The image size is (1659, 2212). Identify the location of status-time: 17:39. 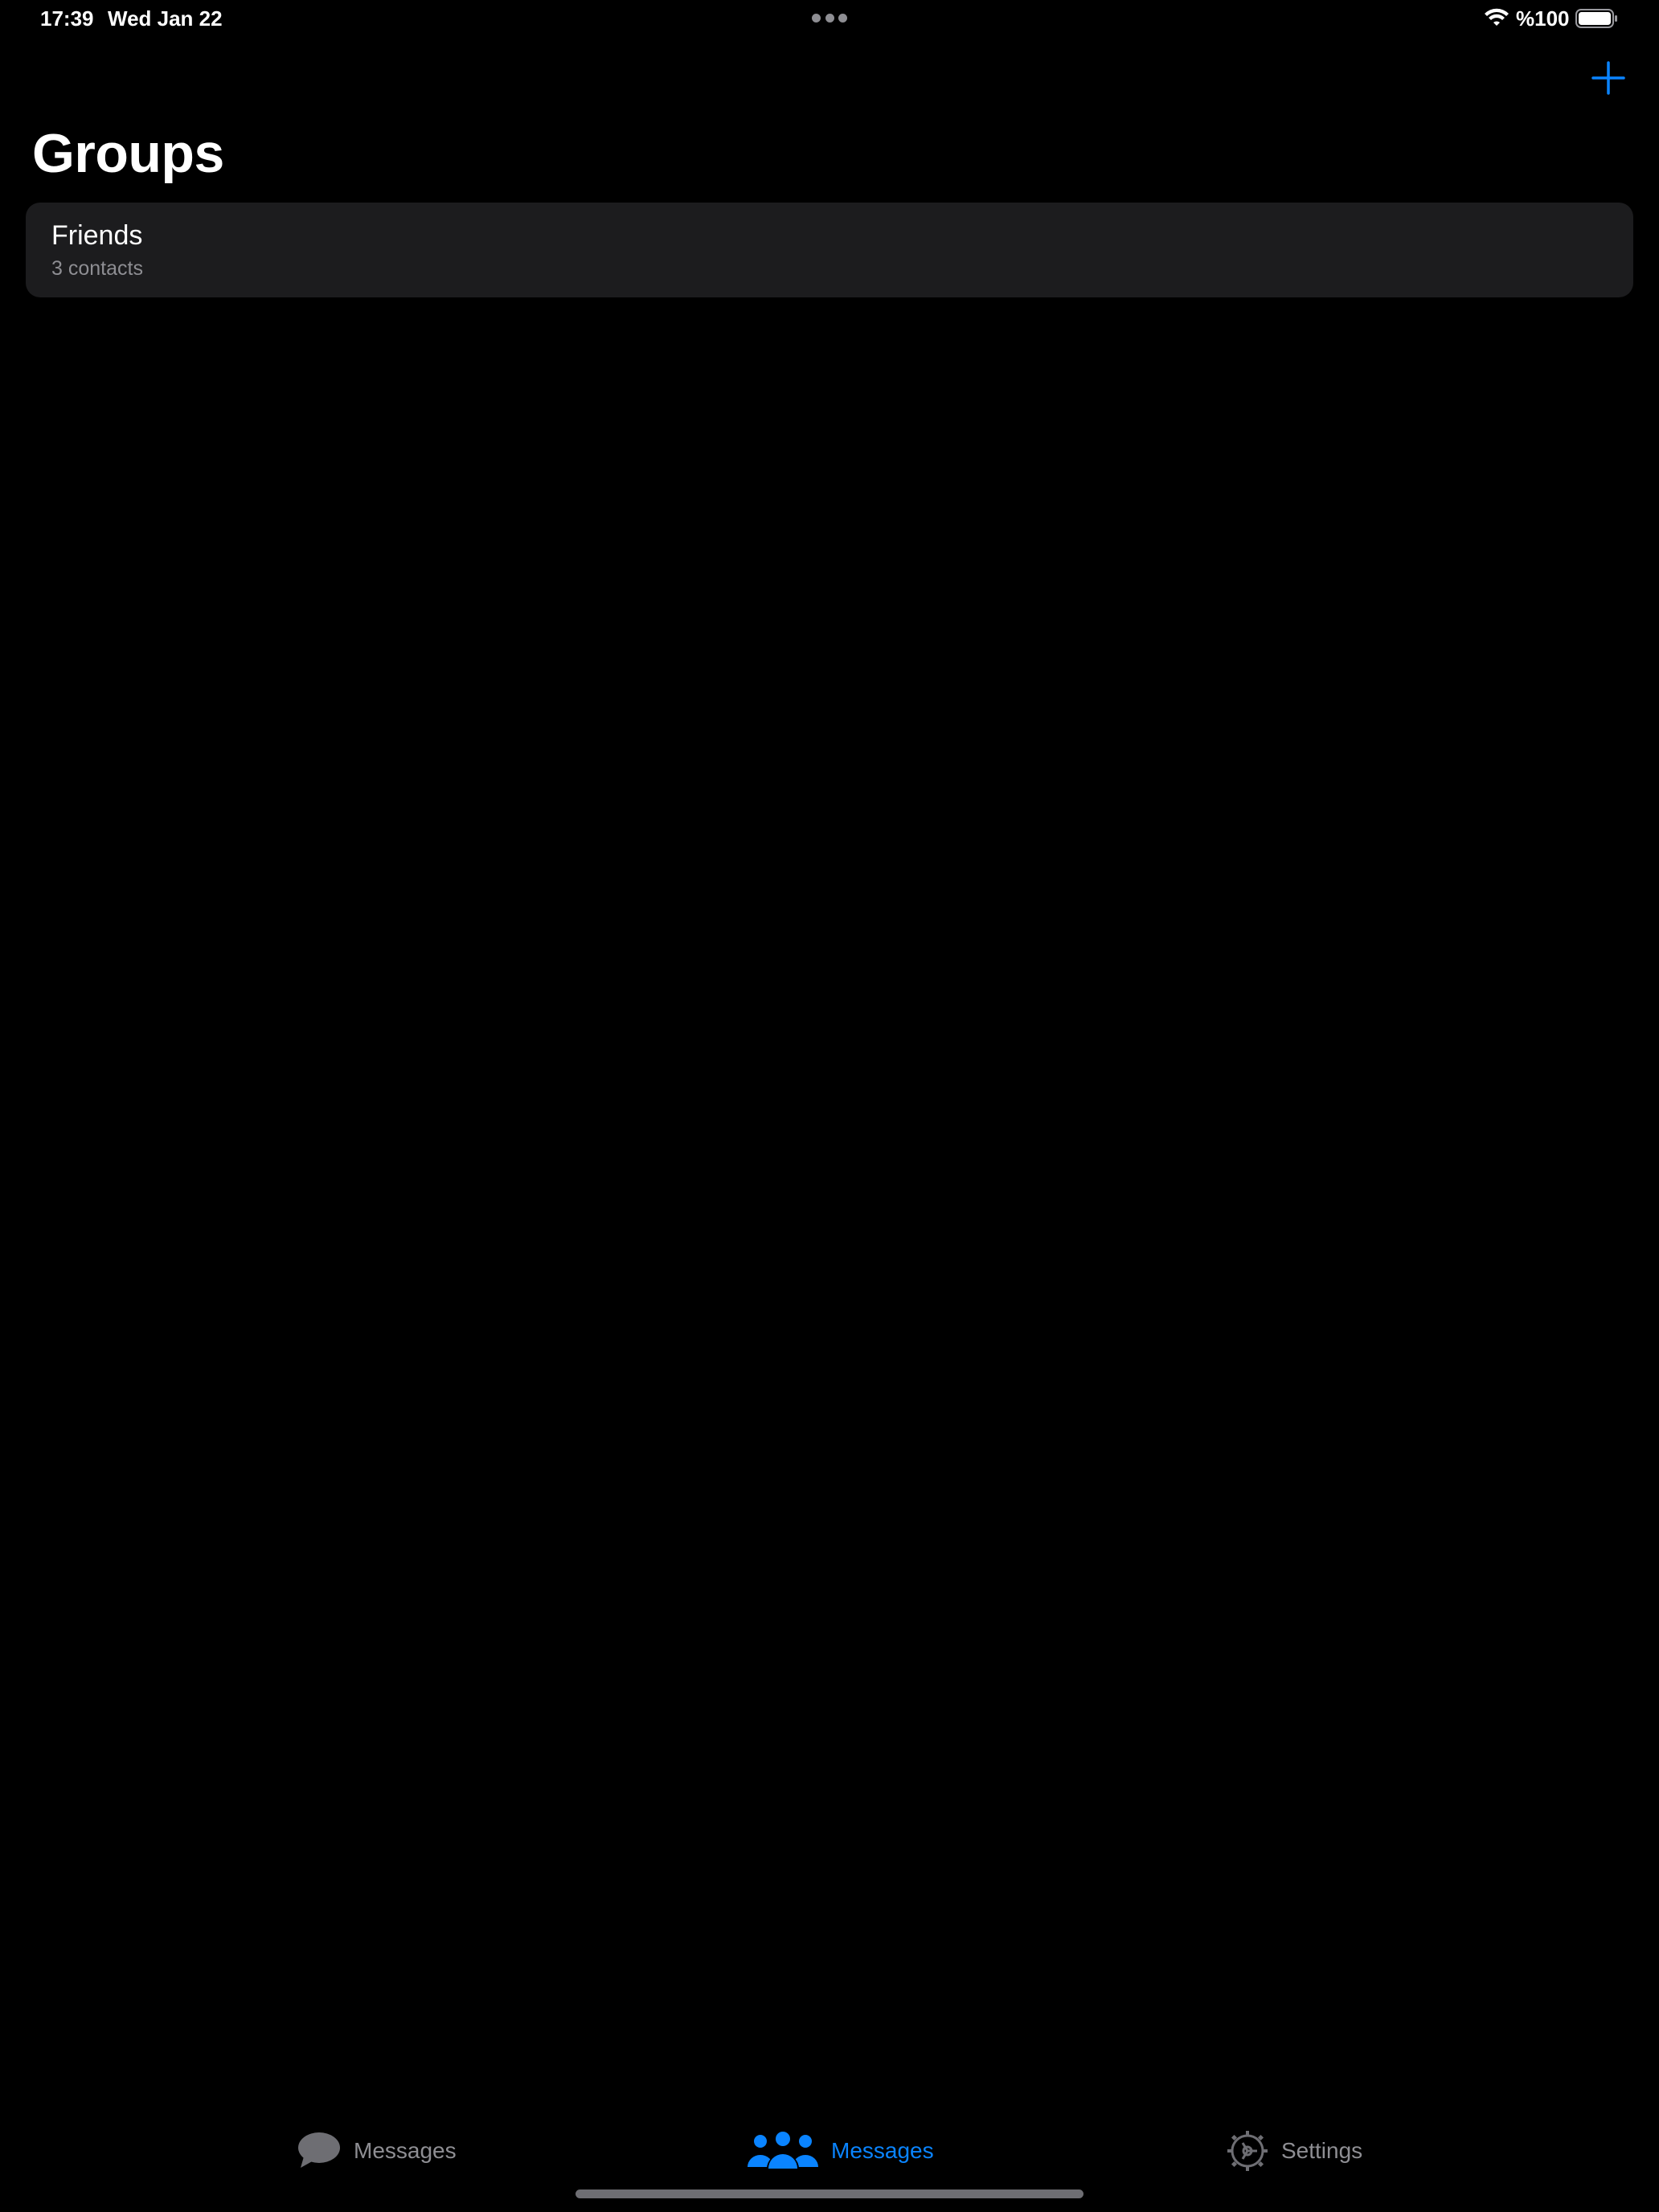
(67, 18).